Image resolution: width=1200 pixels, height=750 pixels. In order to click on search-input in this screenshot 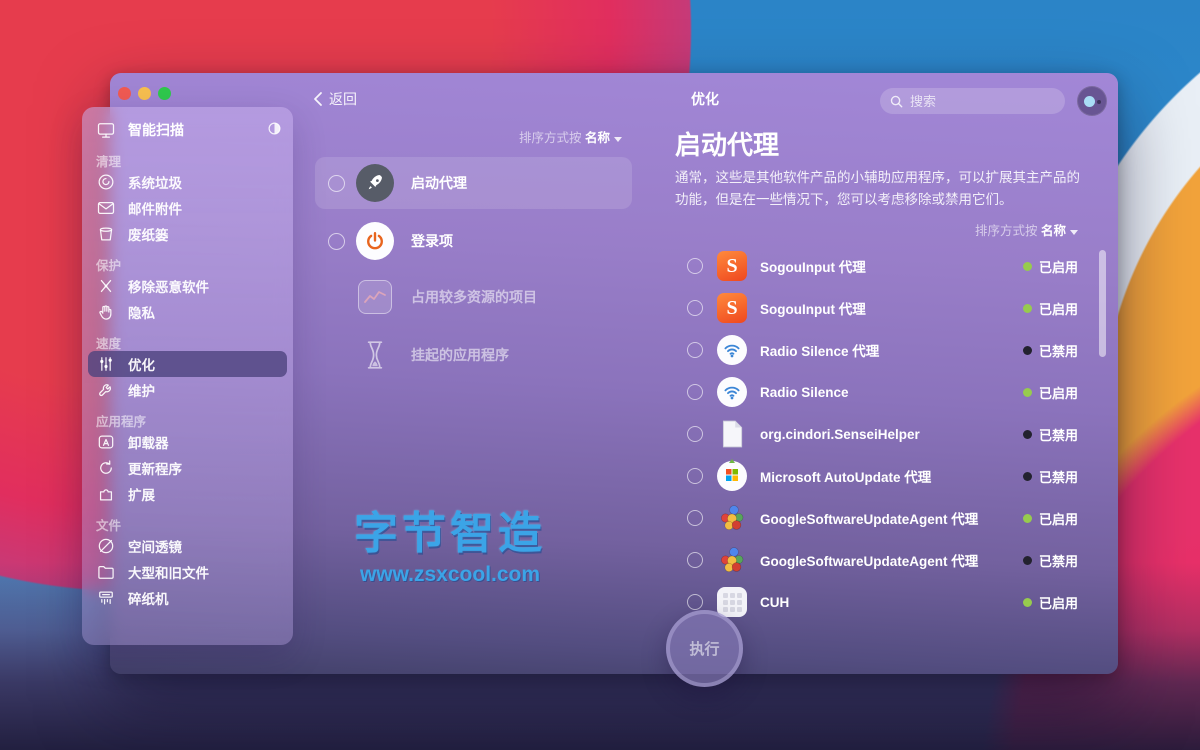, I will do `click(980, 101)`.